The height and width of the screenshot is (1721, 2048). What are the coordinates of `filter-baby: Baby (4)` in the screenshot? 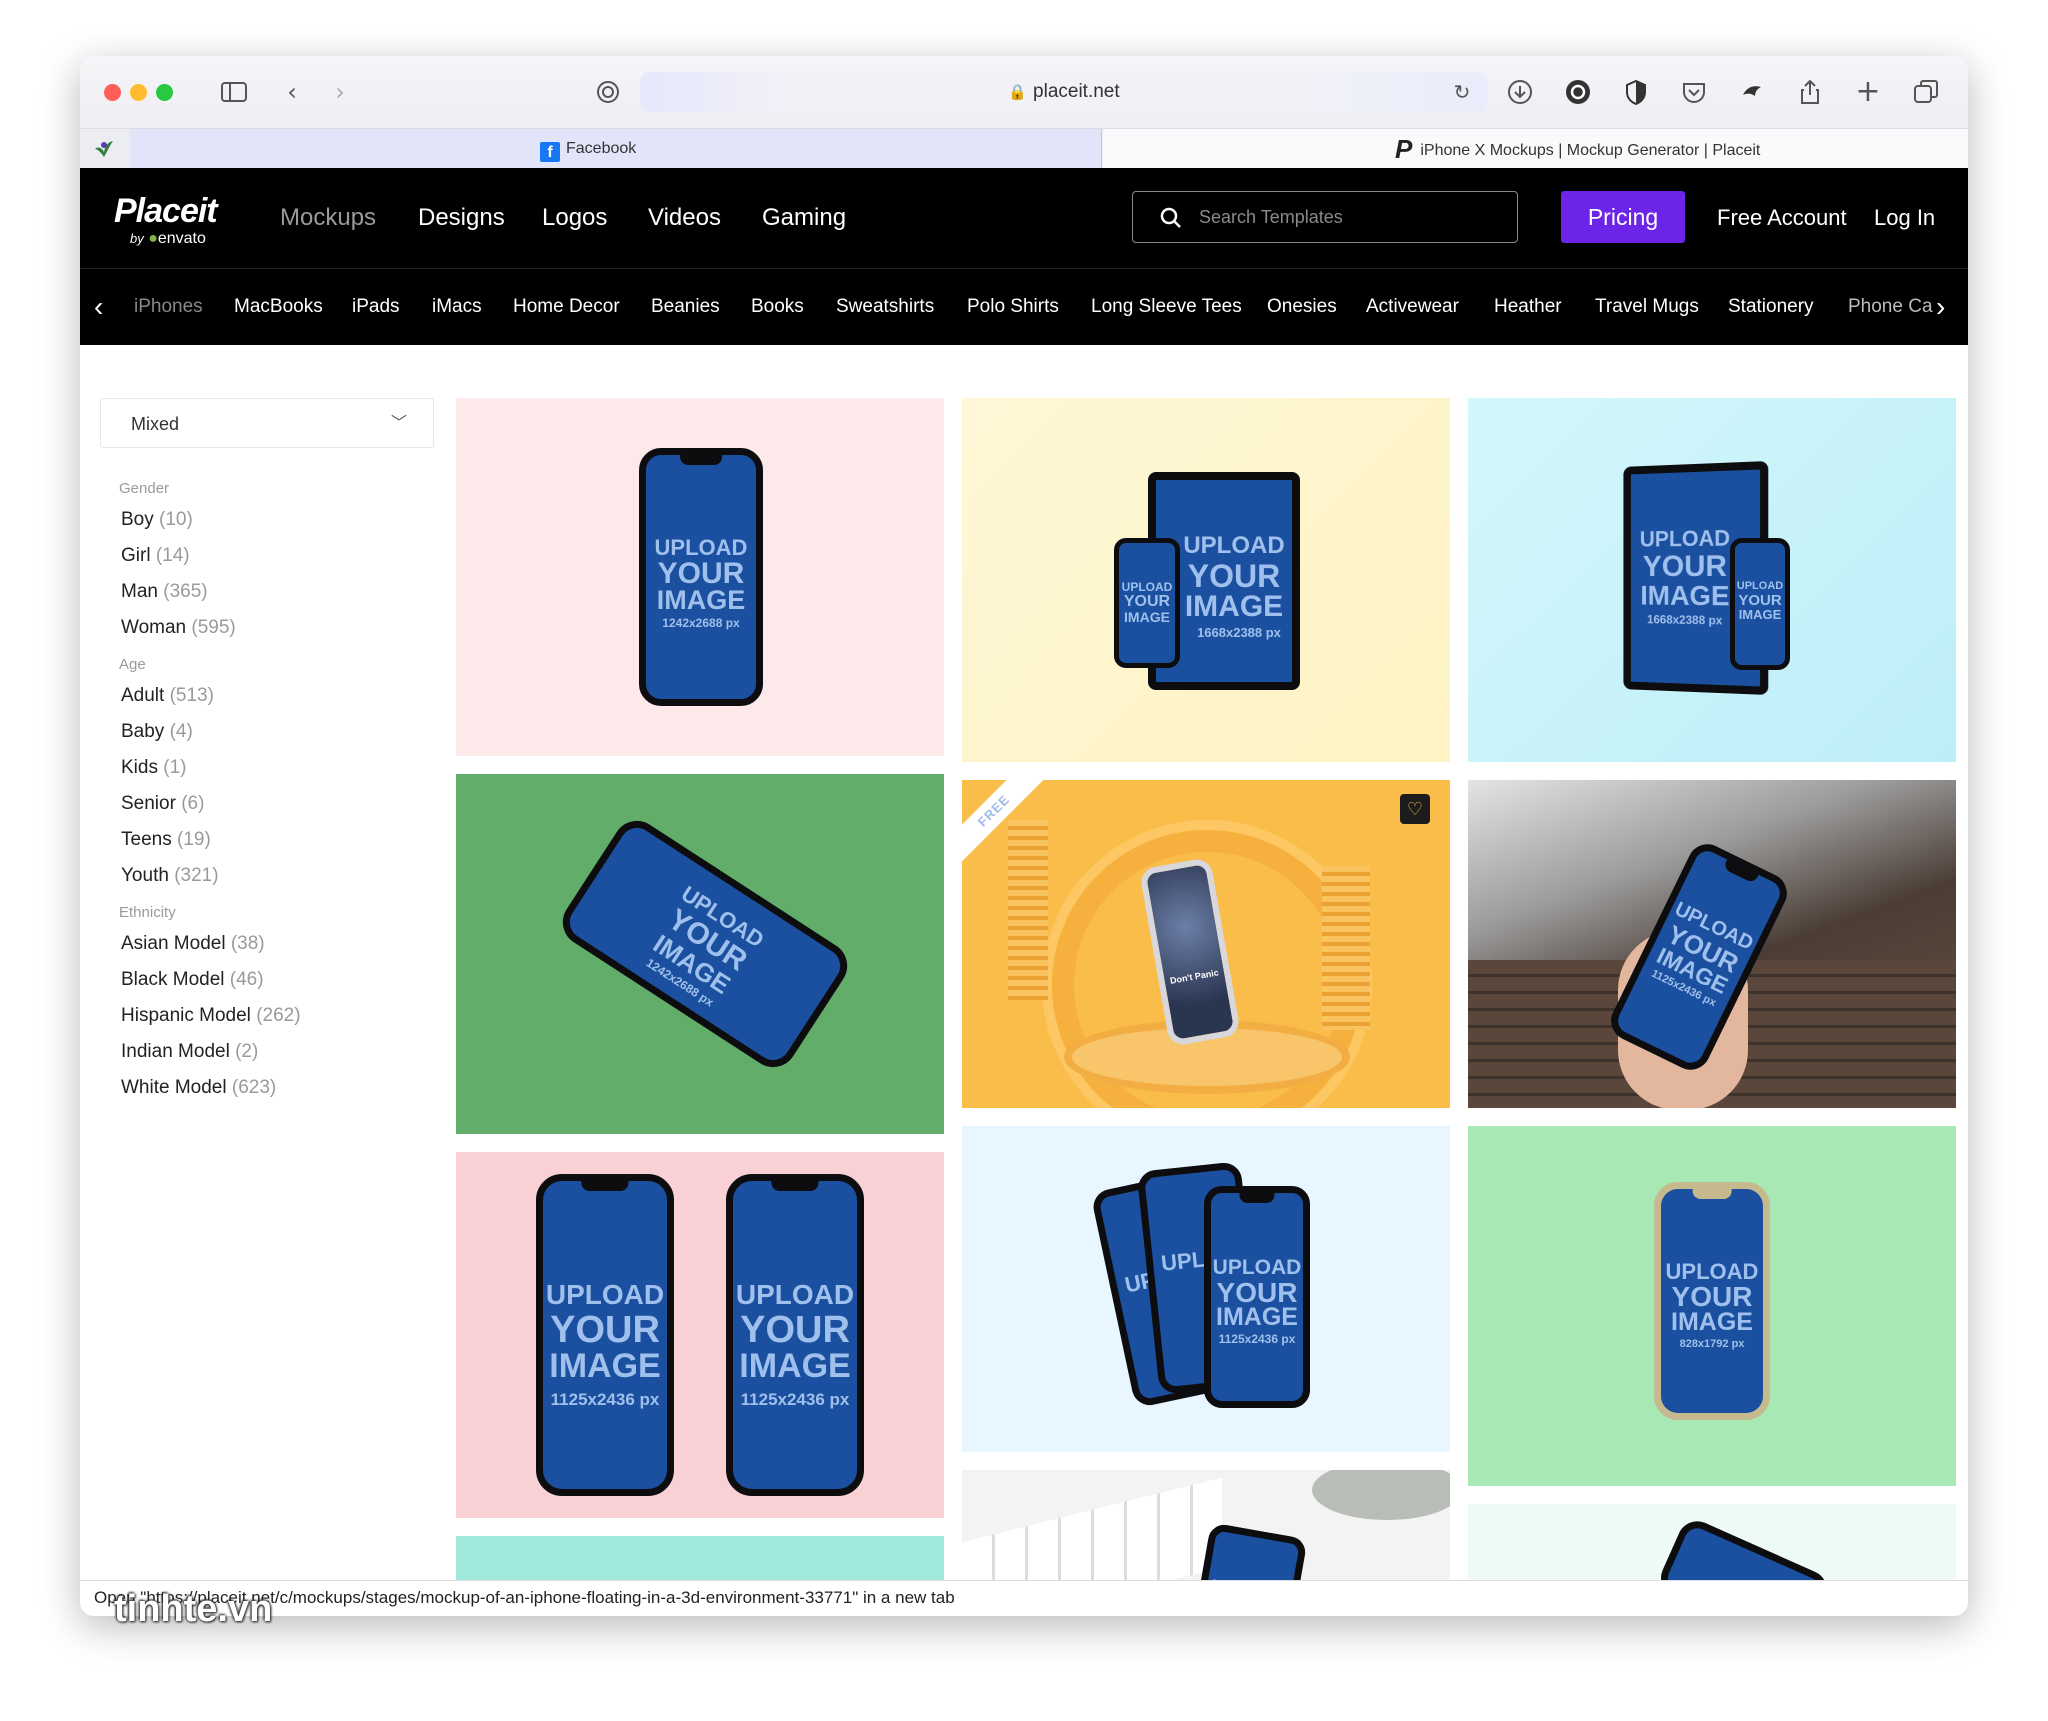 It's located at (157, 732).